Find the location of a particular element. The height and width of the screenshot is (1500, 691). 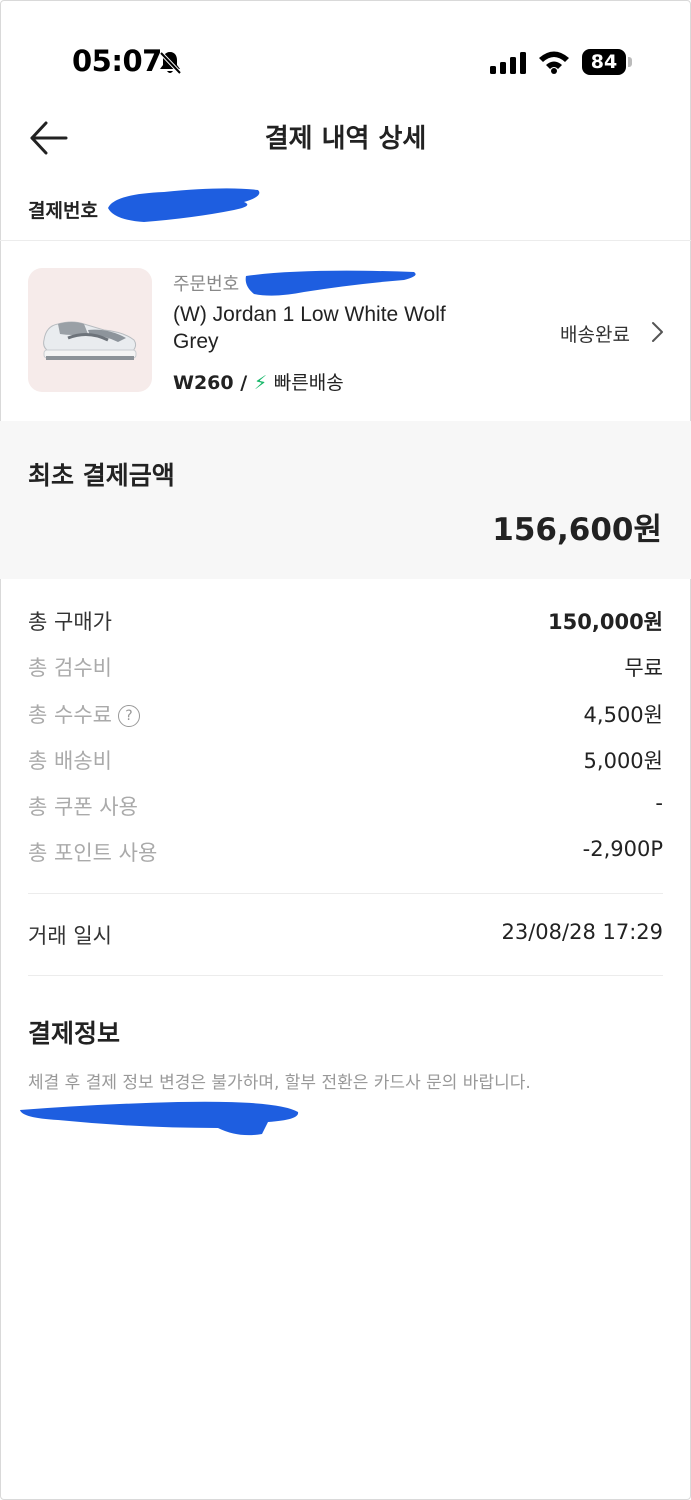

detail-value: - is located at coordinates (659, 803).